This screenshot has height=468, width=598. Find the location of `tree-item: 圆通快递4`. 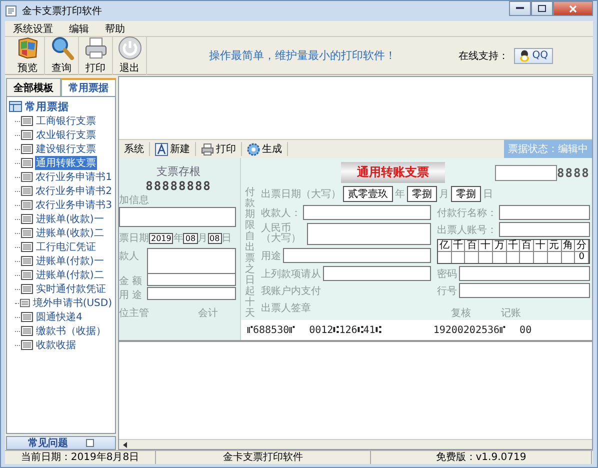

tree-item: 圆通快递4 is located at coordinates (59, 317).